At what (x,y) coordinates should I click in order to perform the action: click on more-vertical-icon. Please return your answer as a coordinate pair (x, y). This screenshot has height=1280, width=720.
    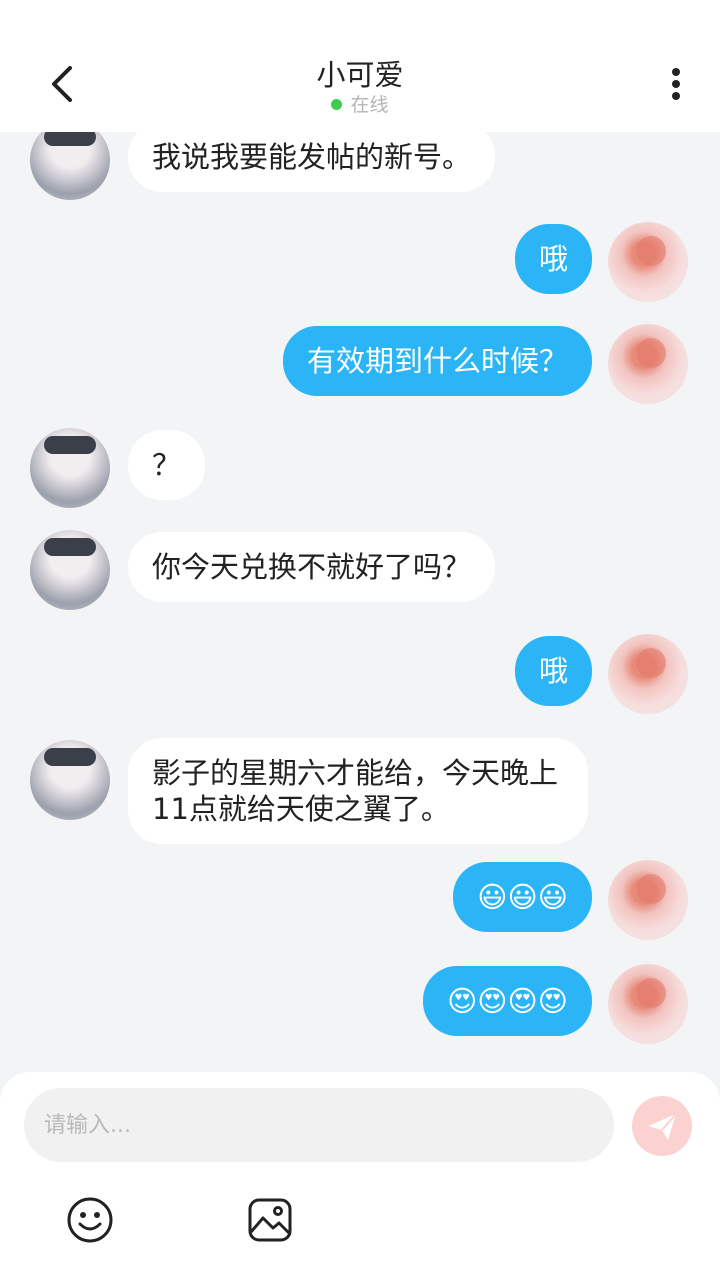
    Looking at the image, I should click on (676, 84).